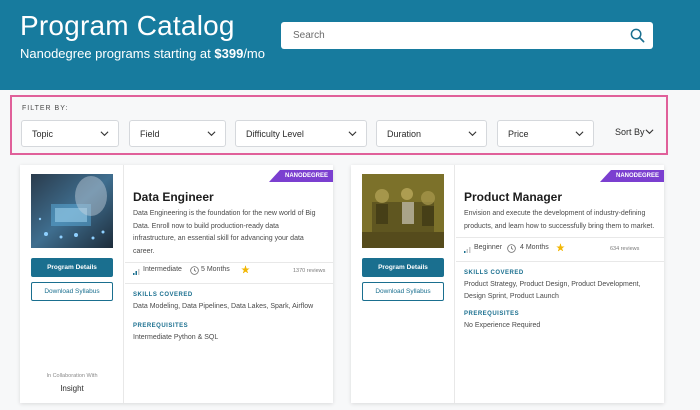 The width and height of the screenshot is (700, 410). Describe the element at coordinates (625, 249) in the screenshot. I see `review-count: 634 reviews` at that location.